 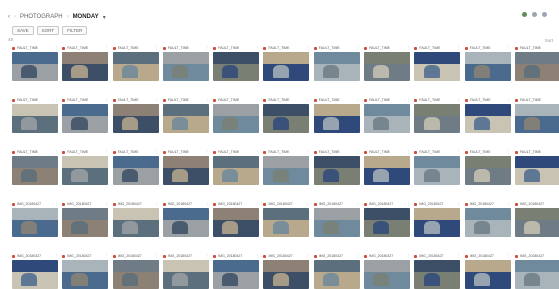 I want to click on view-grid-icon, so click(x=524, y=14).